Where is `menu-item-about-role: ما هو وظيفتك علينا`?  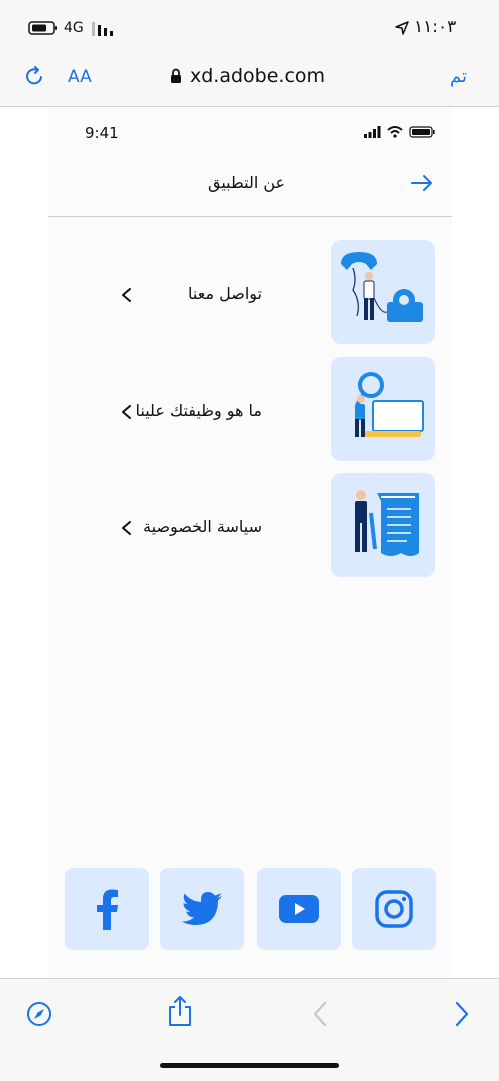 menu-item-about-role: ما هو وظيفتك علينا is located at coordinates (250, 409).